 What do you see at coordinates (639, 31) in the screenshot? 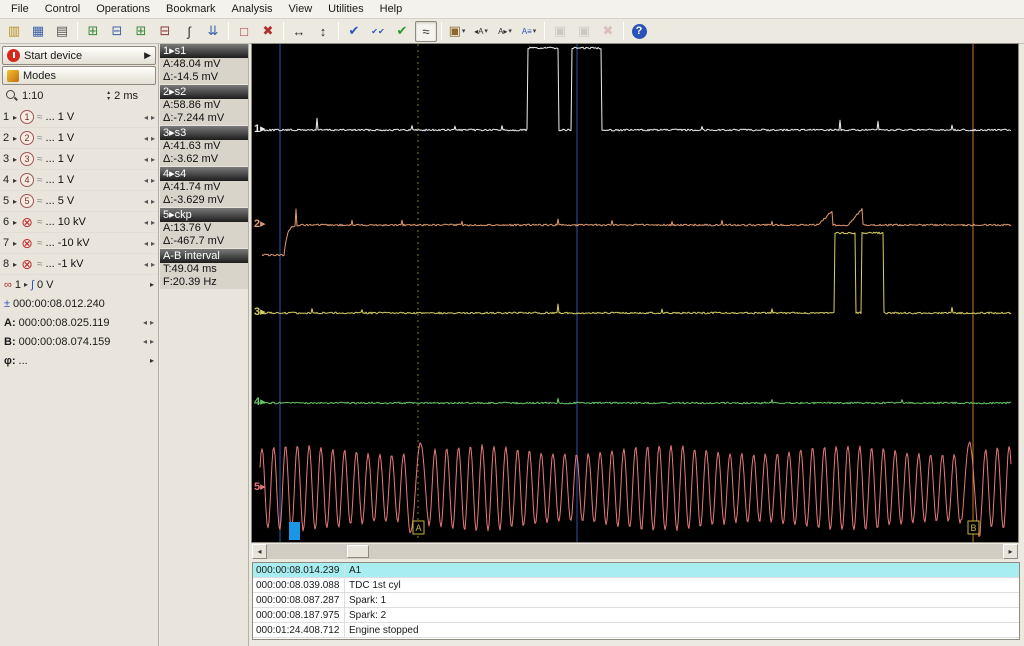
I see `help-button: ?` at bounding box center [639, 31].